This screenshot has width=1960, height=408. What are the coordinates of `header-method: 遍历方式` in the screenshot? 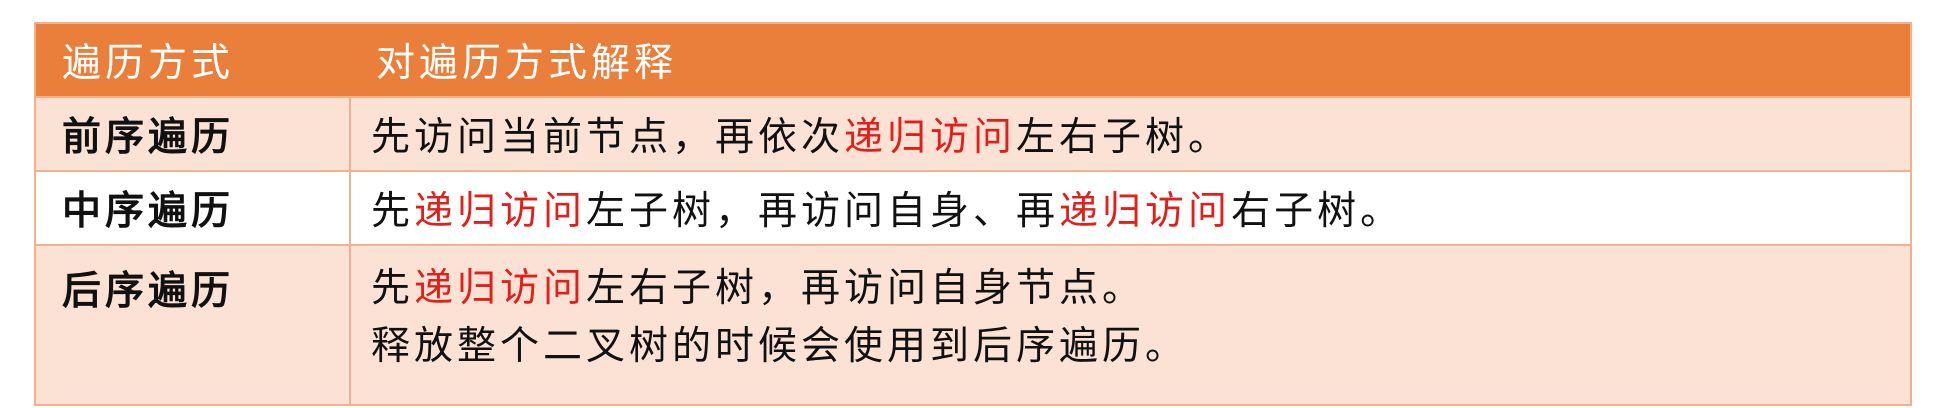 It's located at (193, 60).